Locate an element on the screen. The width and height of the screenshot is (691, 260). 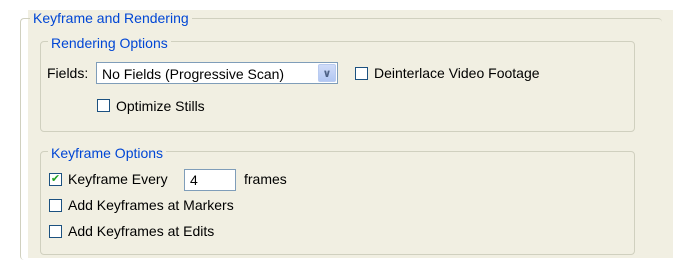
fields-dropdown-value: No Fields (Progressive Scan) is located at coordinates (193, 74).